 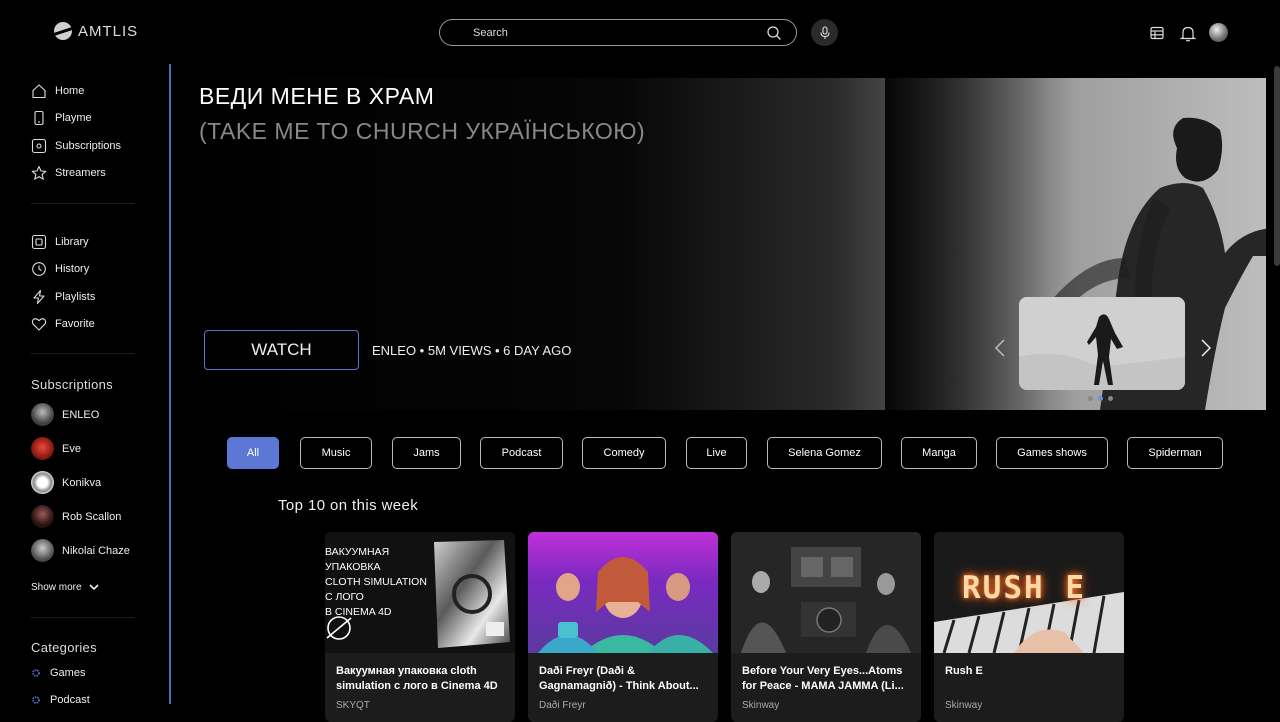 What do you see at coordinates (108, 31) in the screenshot?
I see `logo-text: AMTLIS` at bounding box center [108, 31].